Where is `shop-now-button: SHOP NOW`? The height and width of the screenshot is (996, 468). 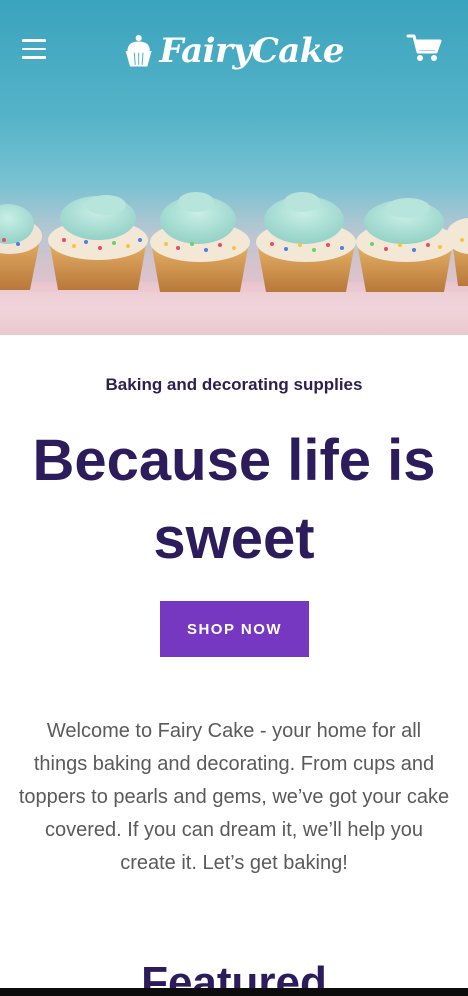 shop-now-button: SHOP NOW is located at coordinates (234, 629).